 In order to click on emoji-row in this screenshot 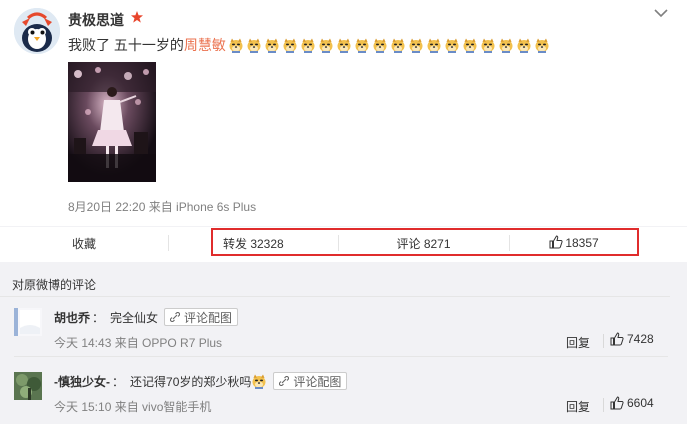, I will do `click(389, 45)`.